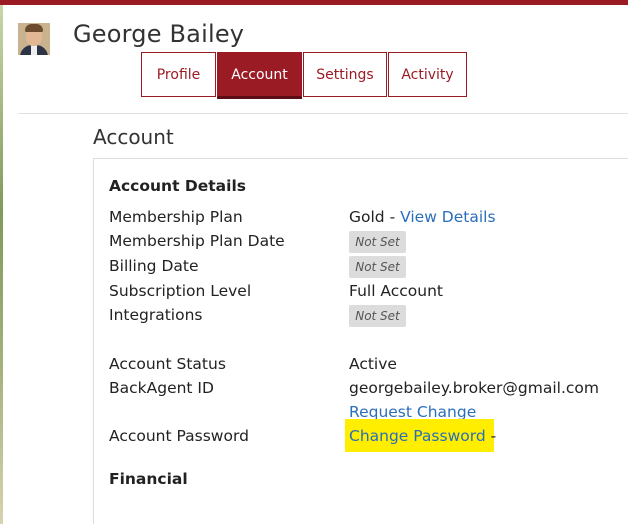  I want to click on backagent-id-value: georgebailey.broker@gmail.com, so click(474, 388).